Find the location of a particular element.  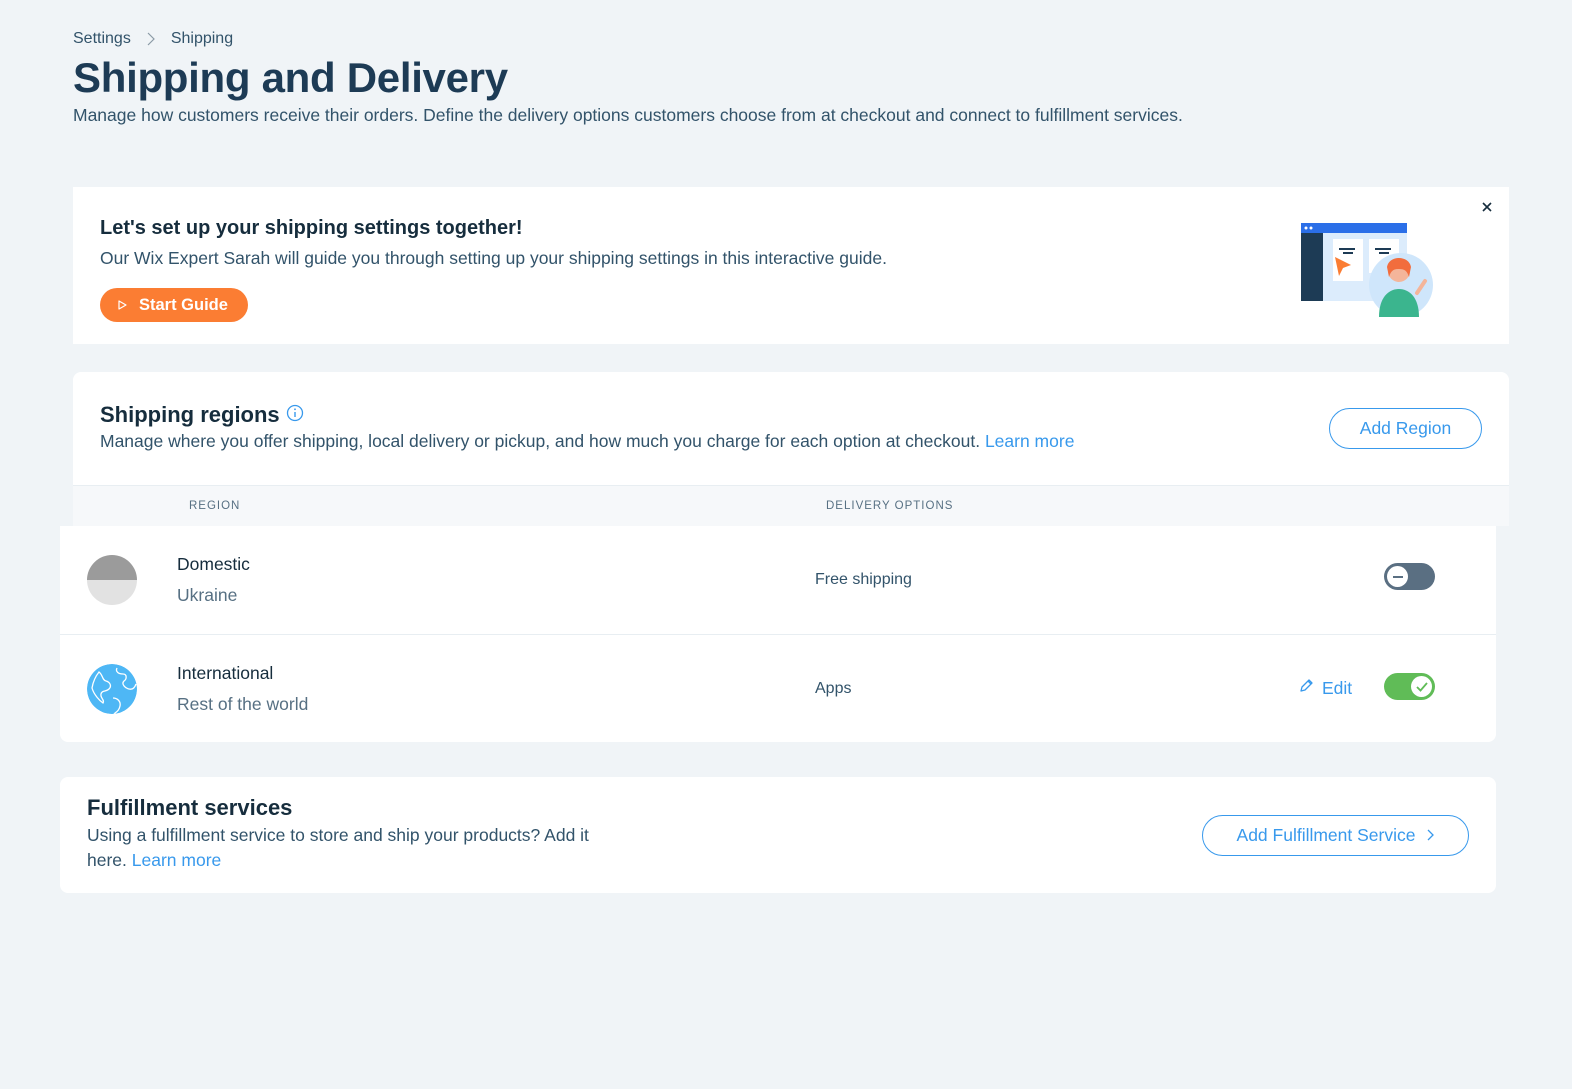

table-row: Domestic Ukraine Free shipping is located at coordinates (778, 580).